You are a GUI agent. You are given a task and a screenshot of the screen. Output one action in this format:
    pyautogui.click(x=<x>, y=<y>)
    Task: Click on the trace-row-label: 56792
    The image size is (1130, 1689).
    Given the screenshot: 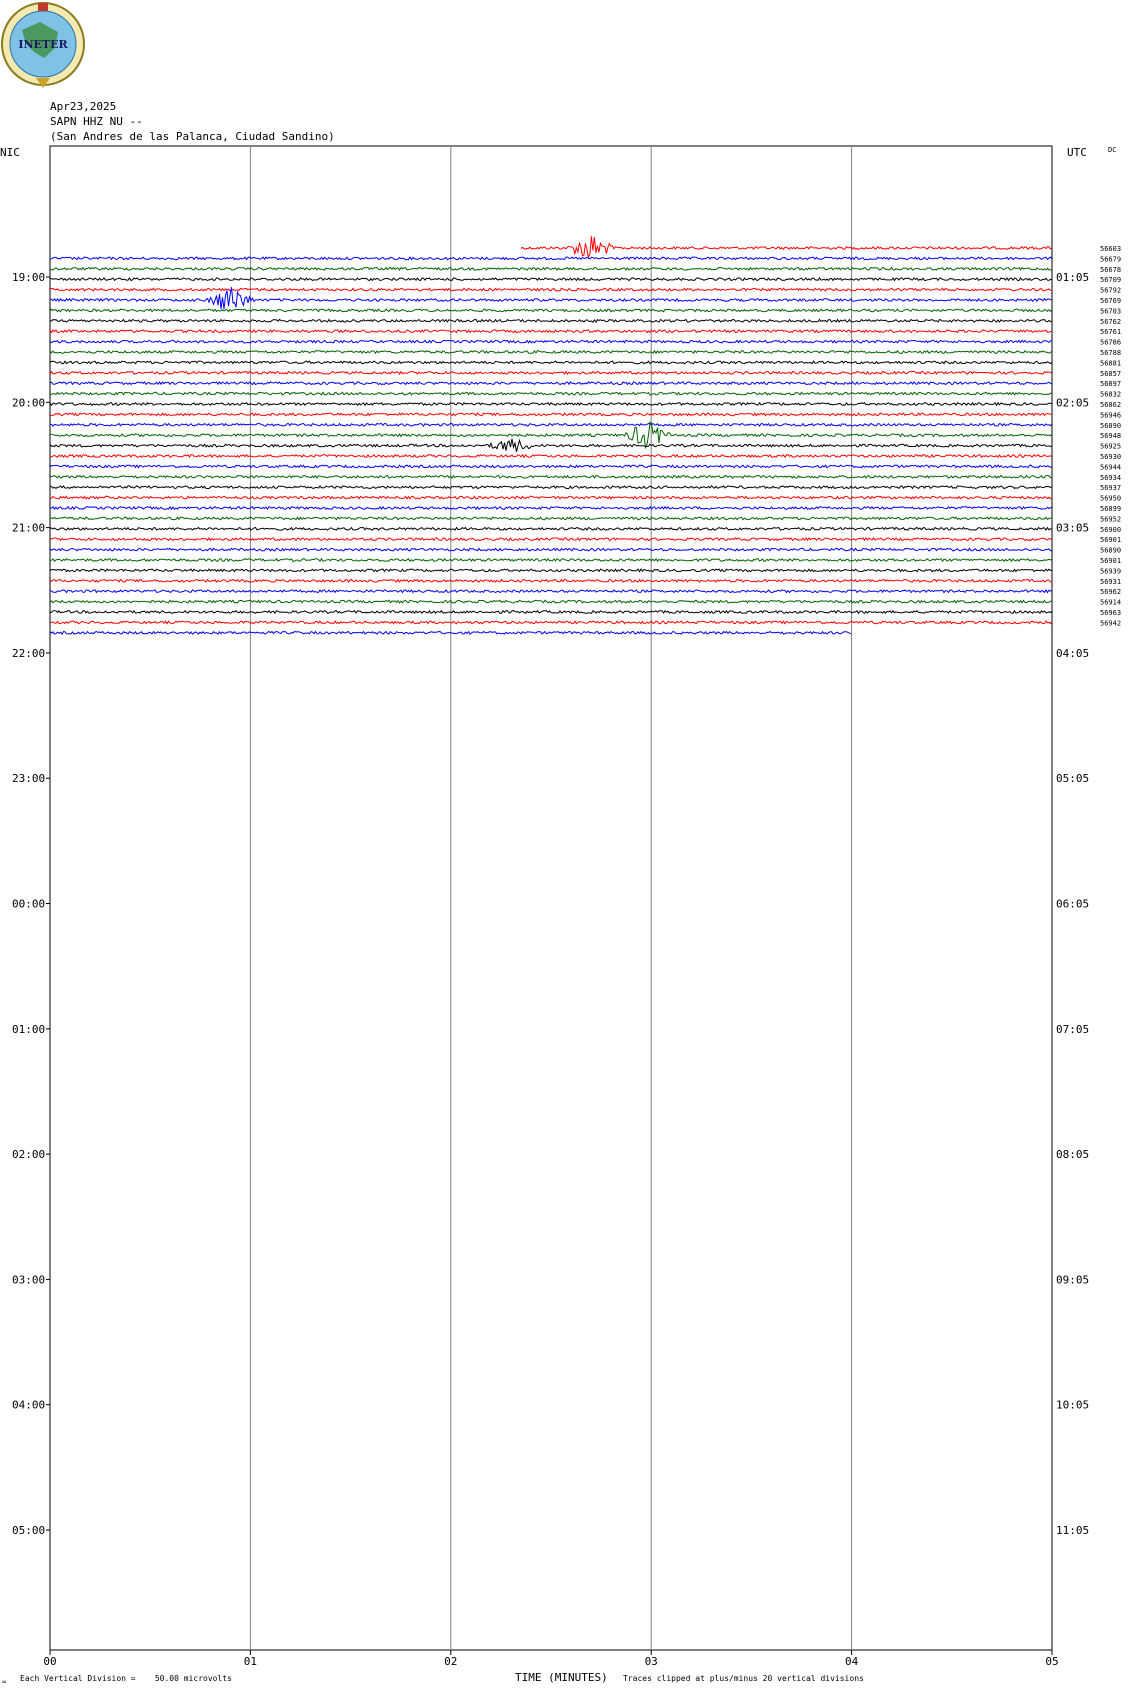 What is the action you would take?
    pyautogui.click(x=1110, y=291)
    